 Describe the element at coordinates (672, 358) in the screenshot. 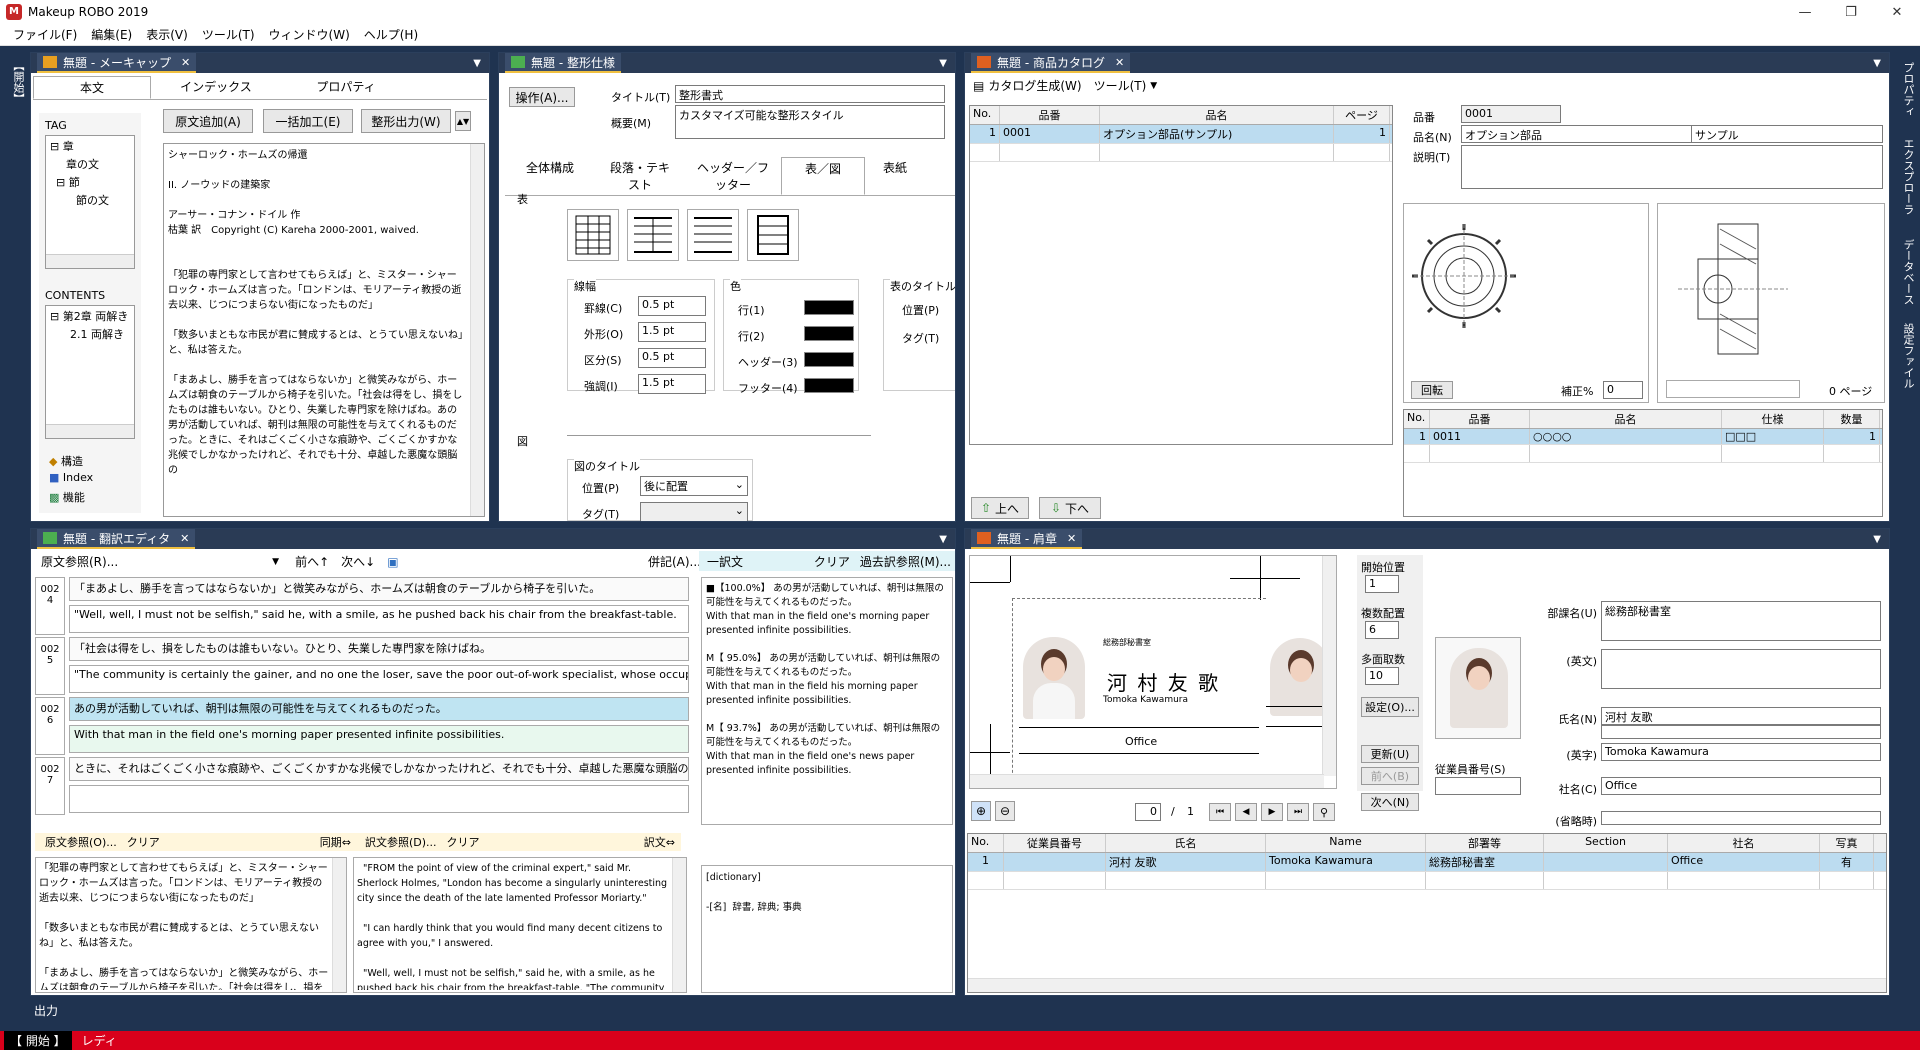

I see `divider-input: 0.5 pt` at that location.